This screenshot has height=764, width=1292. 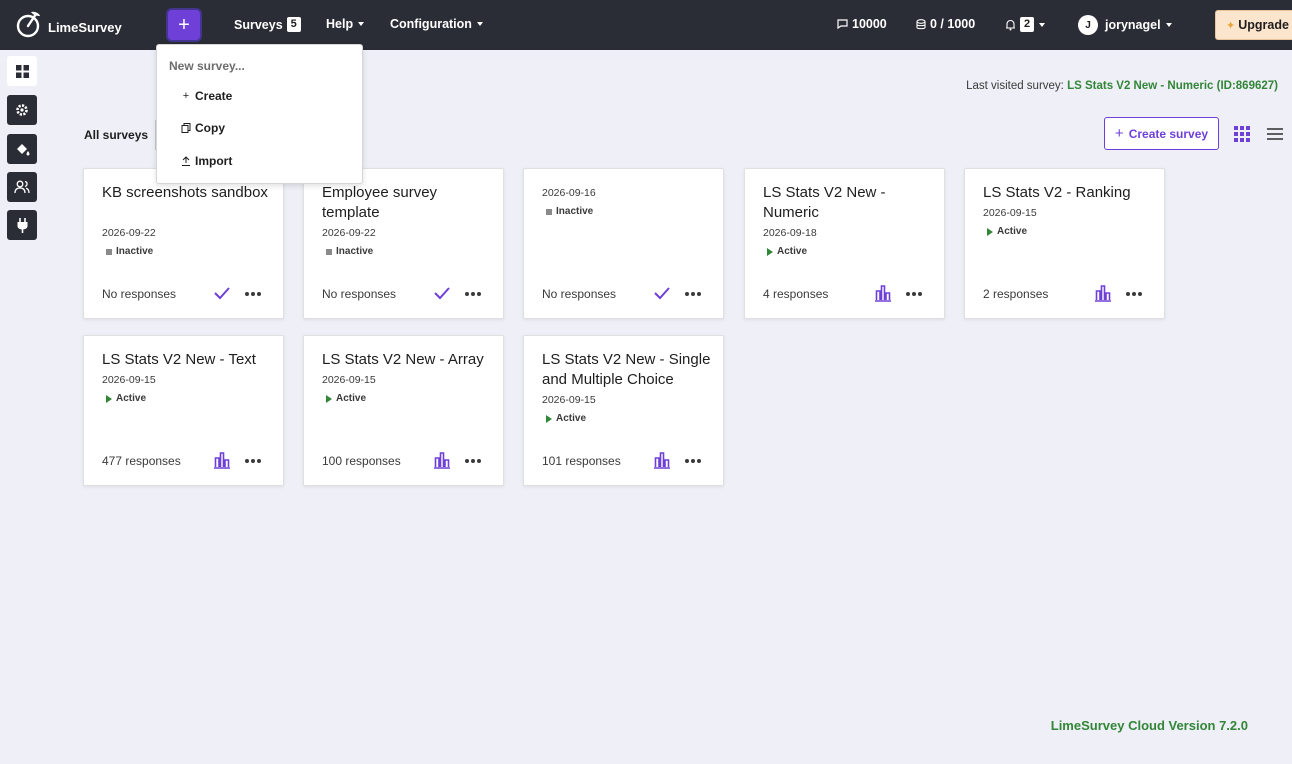 I want to click on new-survey-dropdown: New survey... + Create Copy Import, so click(x=259, y=114).